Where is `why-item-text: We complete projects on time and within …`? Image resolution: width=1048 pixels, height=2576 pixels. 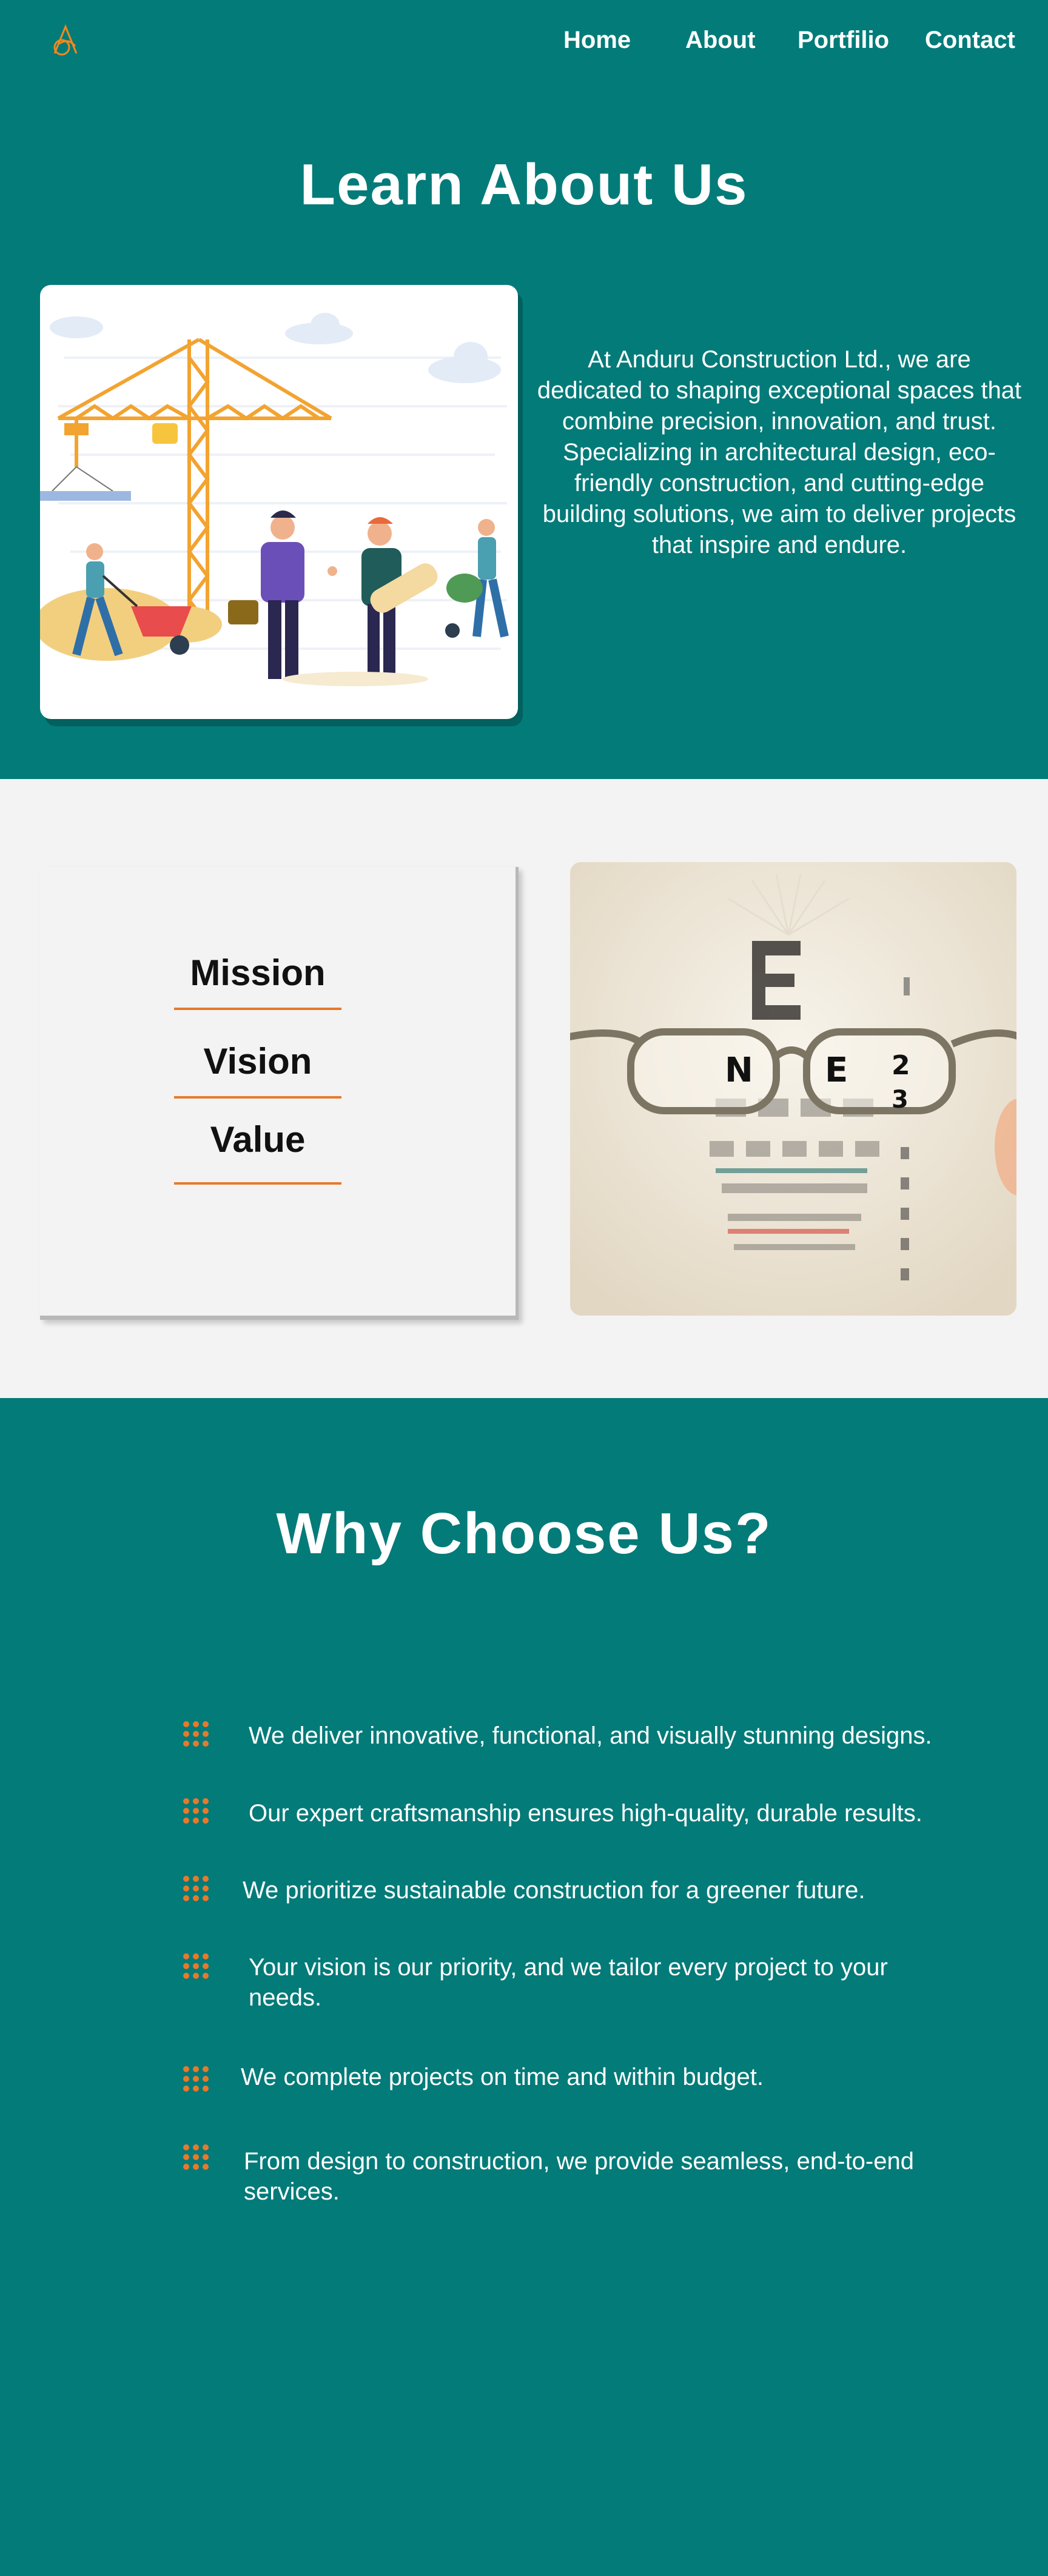
why-item-text: We complete projects on time and within … is located at coordinates (503, 2077).